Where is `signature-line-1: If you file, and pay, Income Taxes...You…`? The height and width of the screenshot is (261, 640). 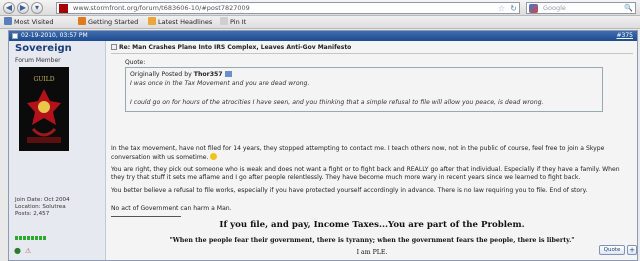
signature-line-1: If you file, and pay, Income Taxes...You… is located at coordinates (372, 225).